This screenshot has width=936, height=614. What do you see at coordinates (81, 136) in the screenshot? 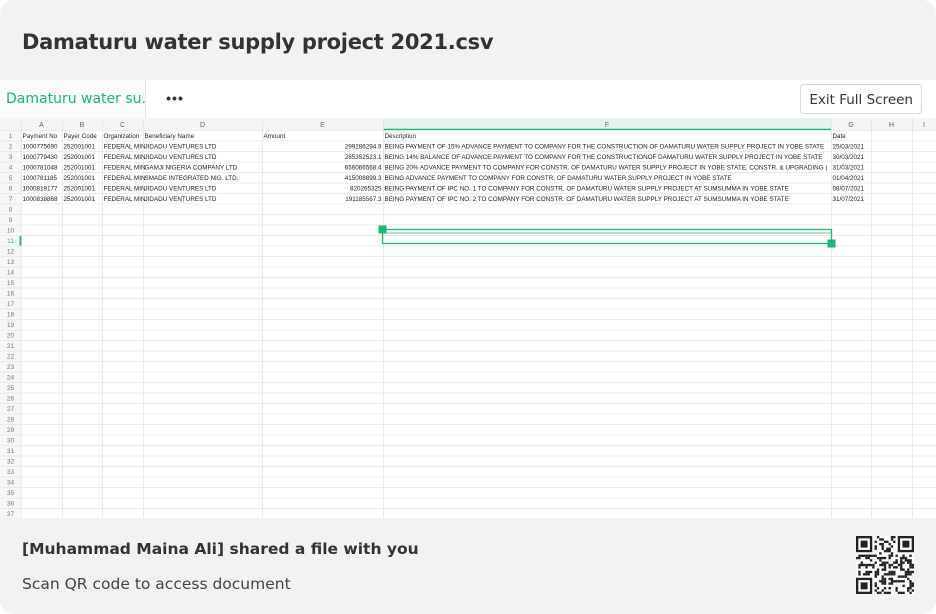
I see `cell-text: Payer Code` at bounding box center [81, 136].